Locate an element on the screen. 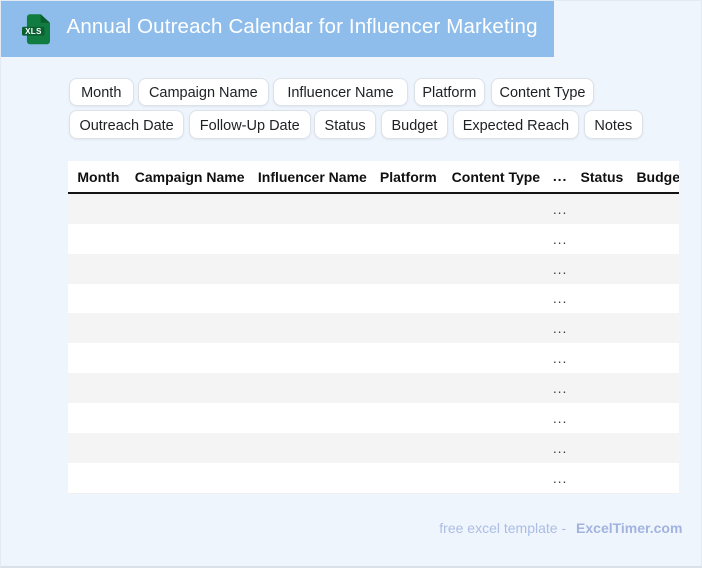 Image resolution: width=702 pixels, height=568 pixels. svg-text: XLS is located at coordinates (33, 31).